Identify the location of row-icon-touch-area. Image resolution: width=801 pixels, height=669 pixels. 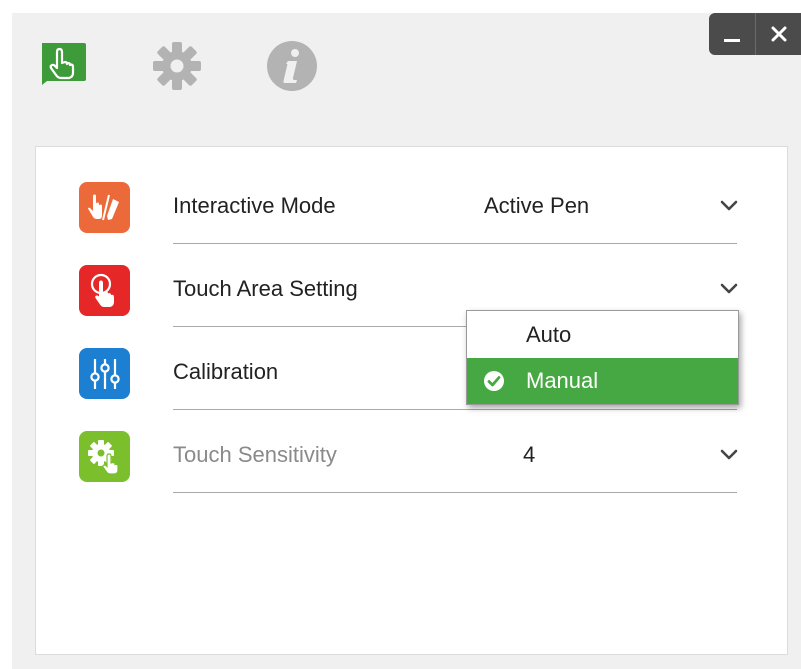
(104, 290).